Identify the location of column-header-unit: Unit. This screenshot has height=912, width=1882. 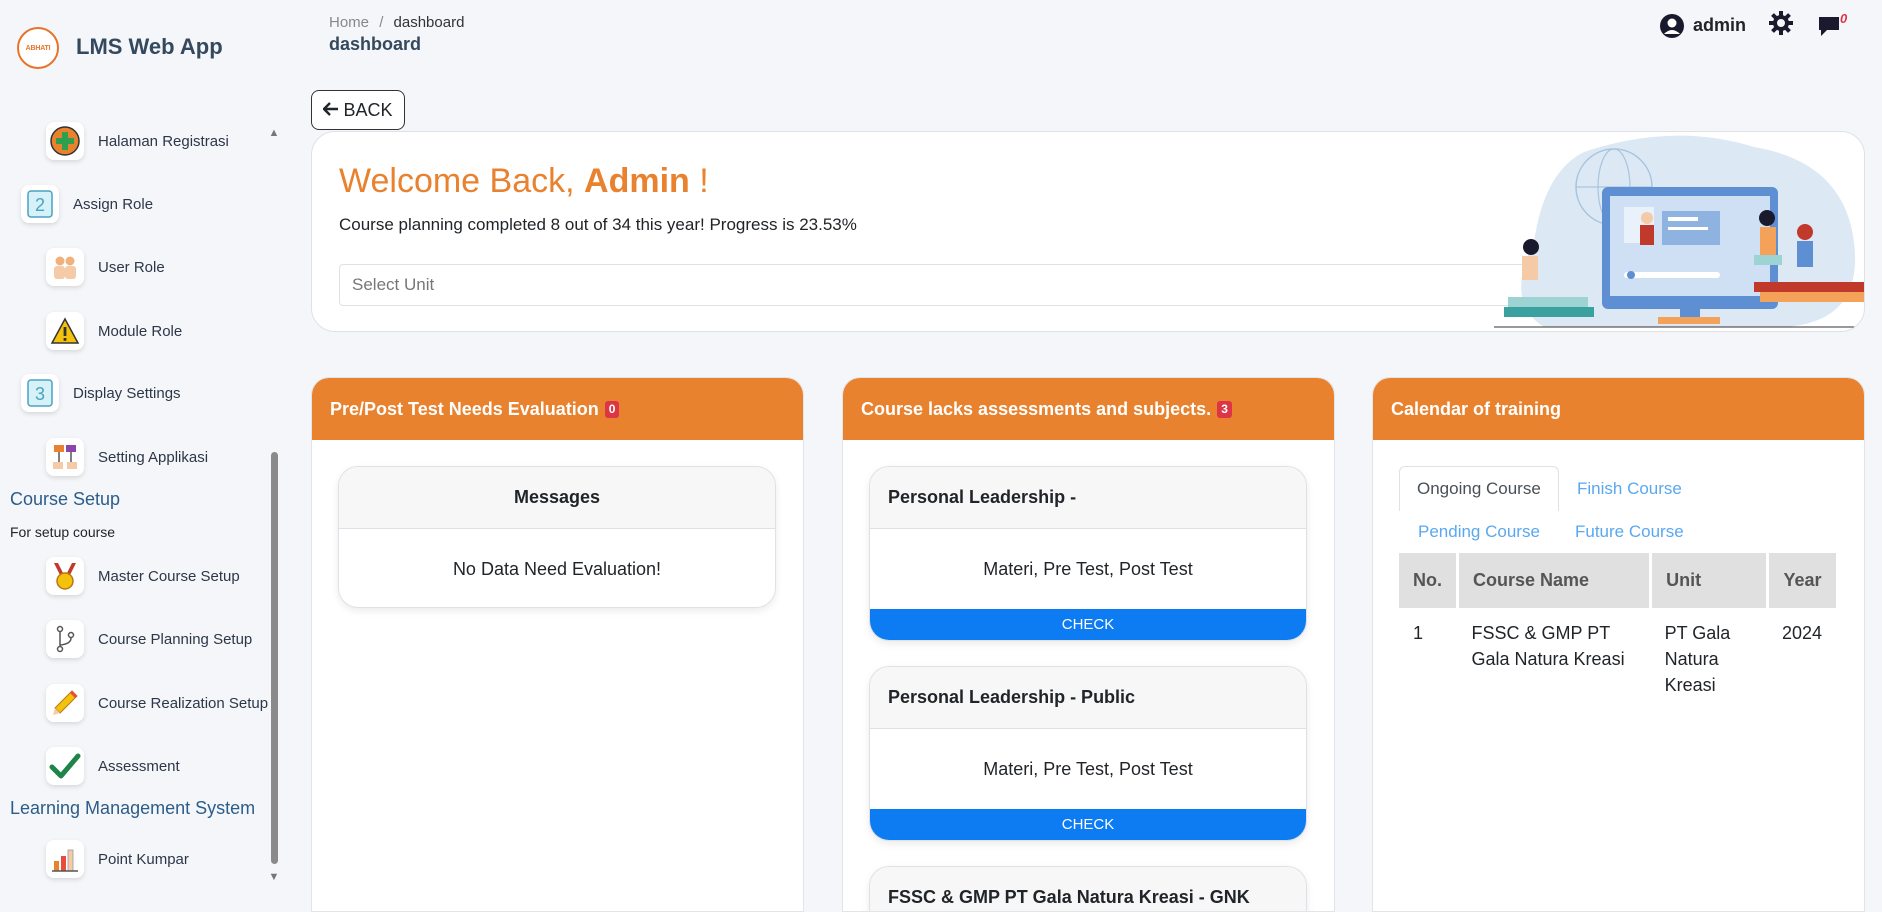
(1710, 580).